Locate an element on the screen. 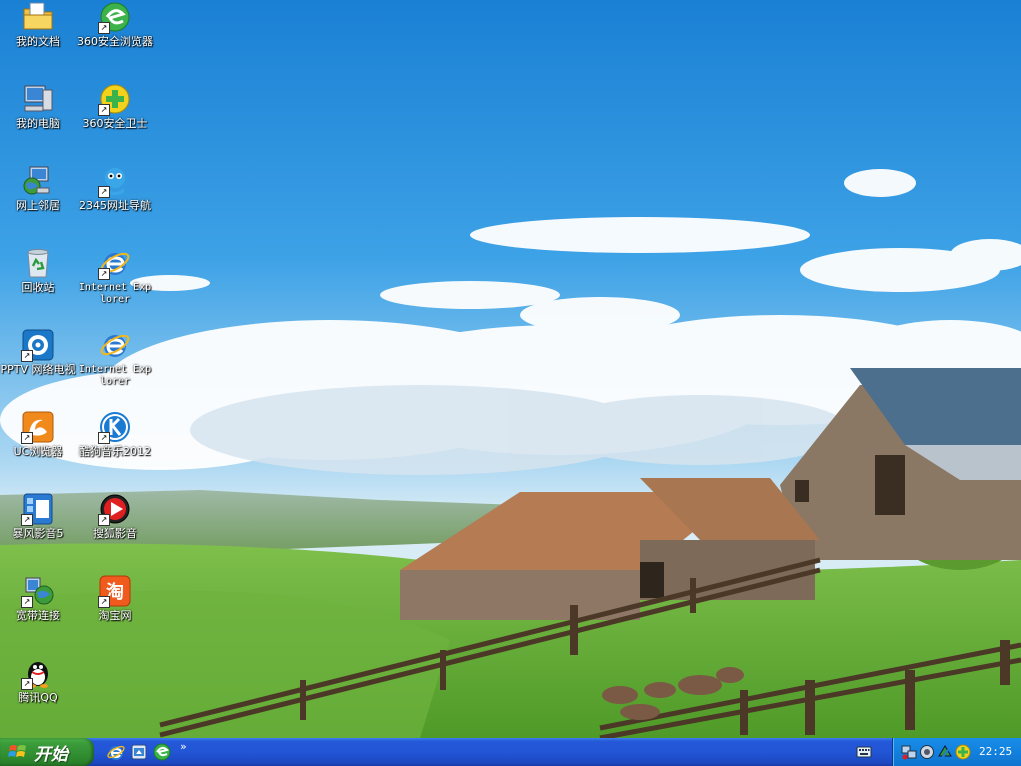  clock: 22:25 is located at coordinates (995, 751).